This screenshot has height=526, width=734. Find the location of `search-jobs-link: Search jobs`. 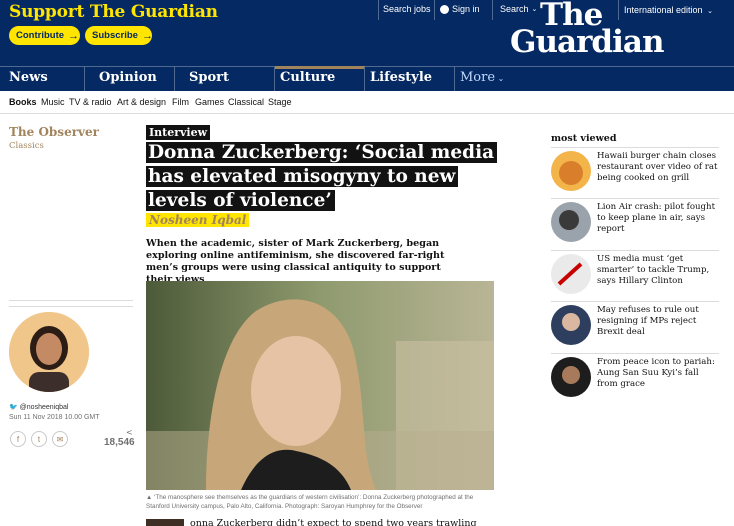

search-jobs-link: Search jobs is located at coordinates (407, 9).